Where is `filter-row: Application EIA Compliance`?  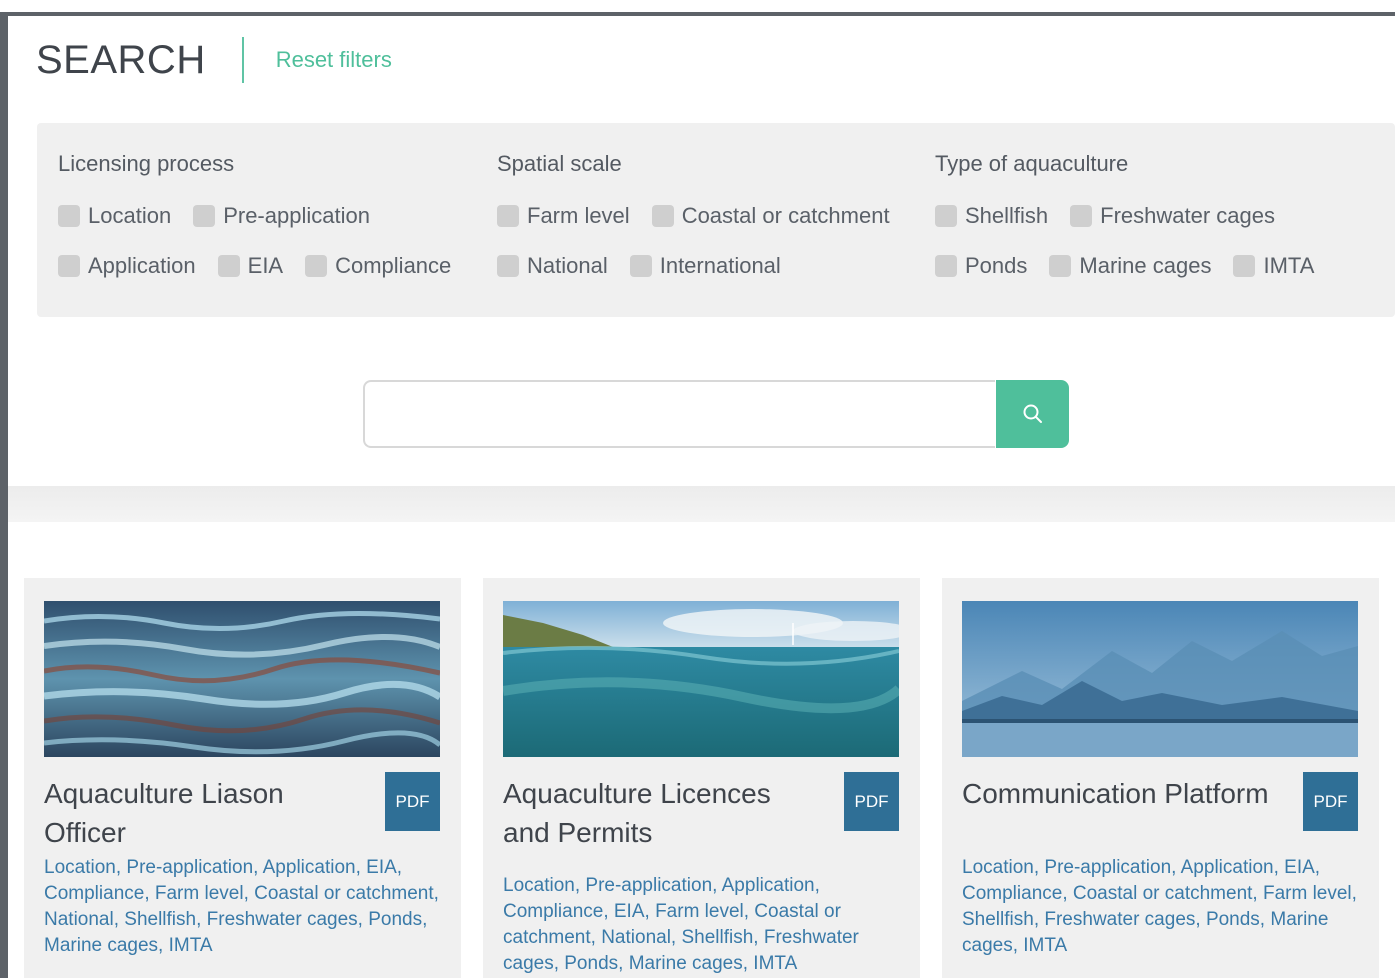 filter-row: Application EIA Compliance is located at coordinates (265, 266).